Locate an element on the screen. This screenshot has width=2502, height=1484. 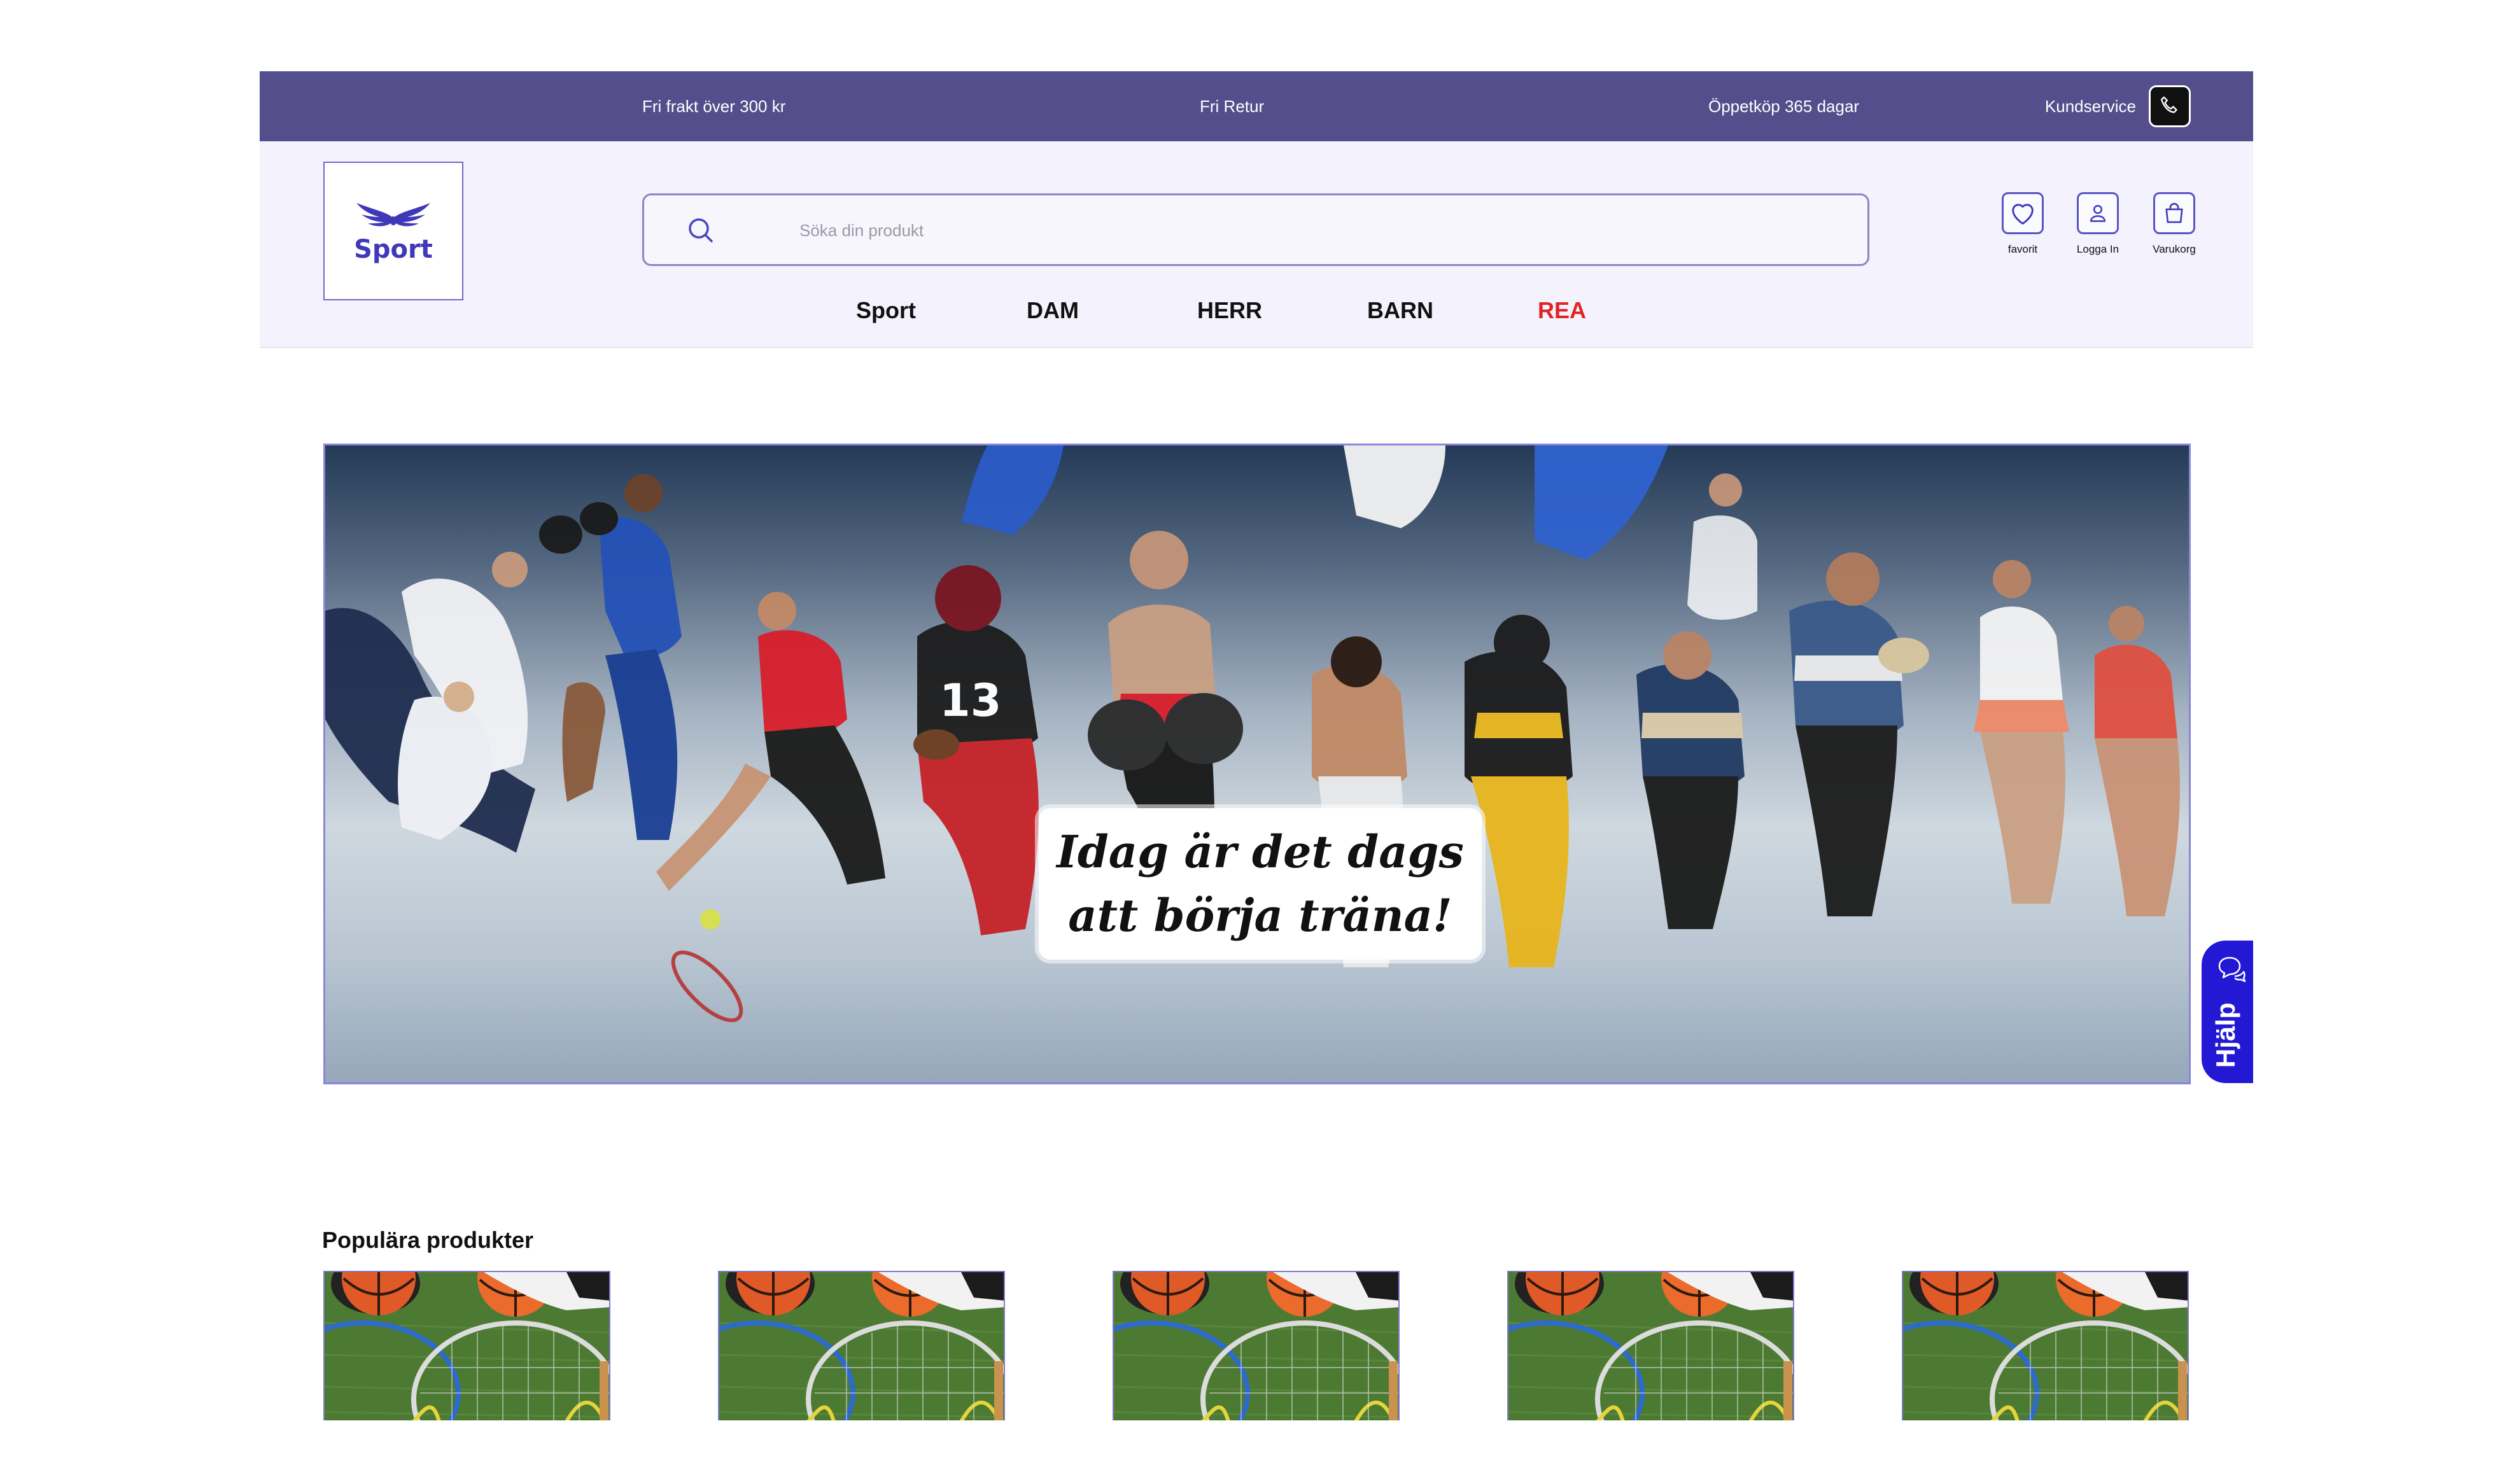
heart-icon is located at coordinates (2023, 213).